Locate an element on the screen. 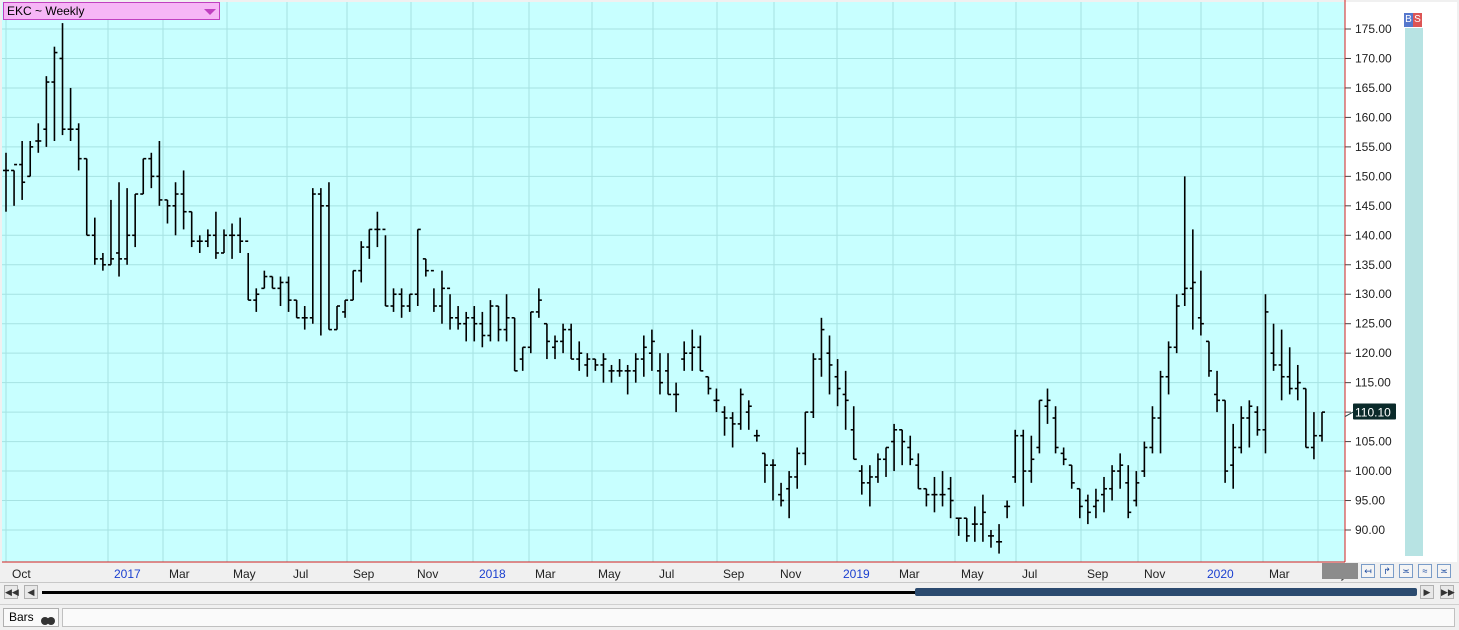  period-icon: ↱ is located at coordinates (1387, 571).